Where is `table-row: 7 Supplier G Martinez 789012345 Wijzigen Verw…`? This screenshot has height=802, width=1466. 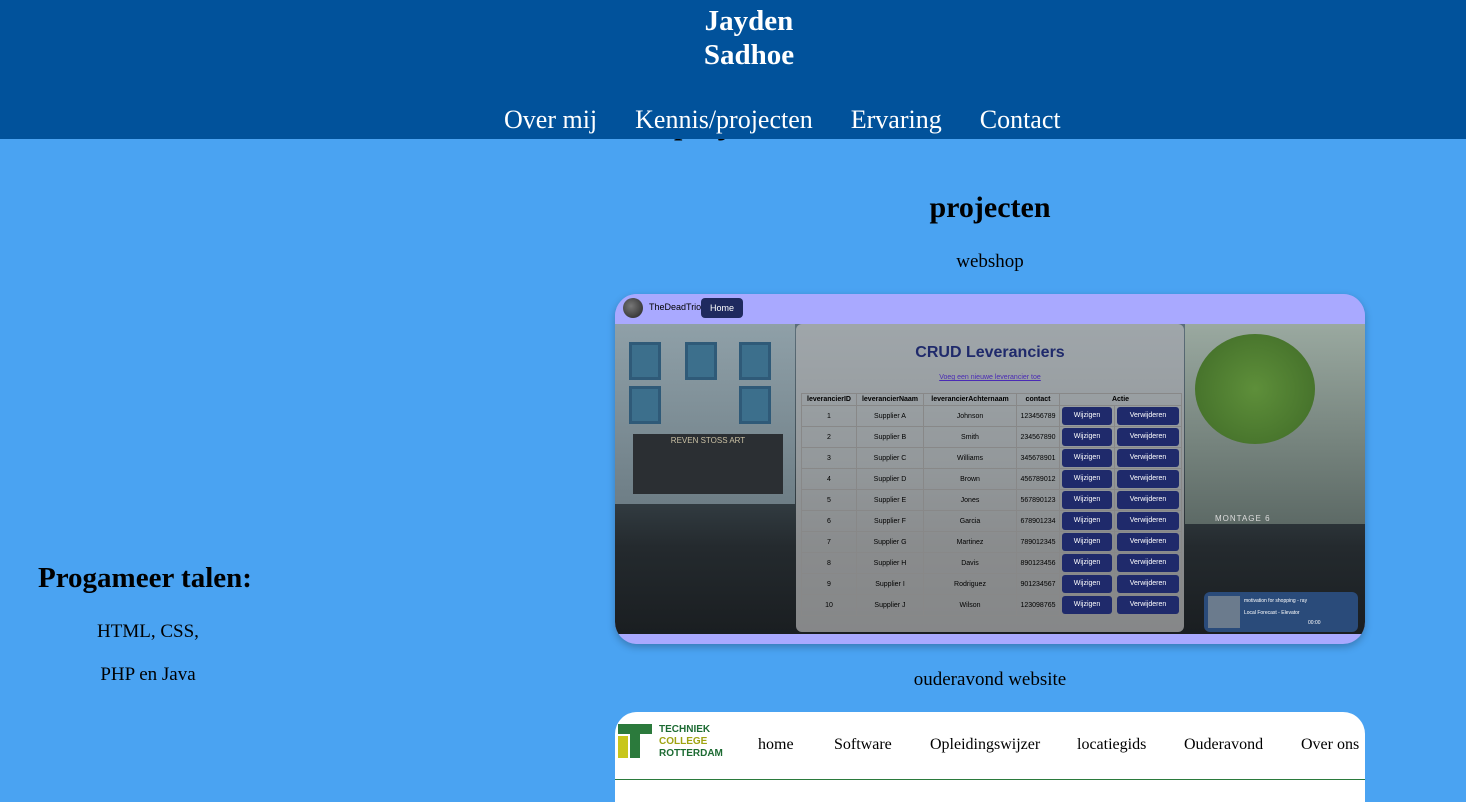 table-row: 7 Supplier G Martinez 789012345 Wijzigen Verw… is located at coordinates (991, 542).